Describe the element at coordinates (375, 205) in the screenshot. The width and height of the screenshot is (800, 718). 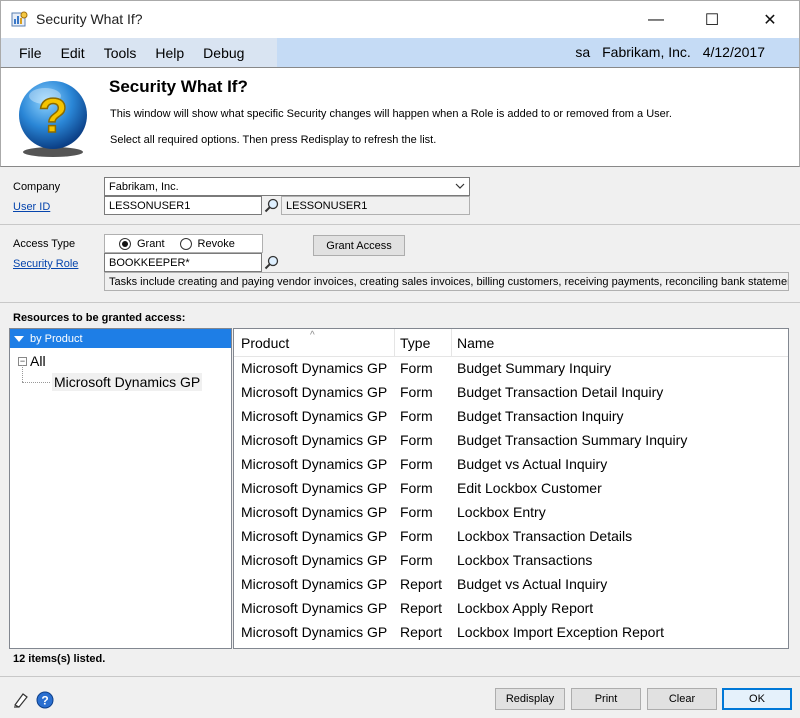
I see `user-name-display: LESSONUSER1` at that location.